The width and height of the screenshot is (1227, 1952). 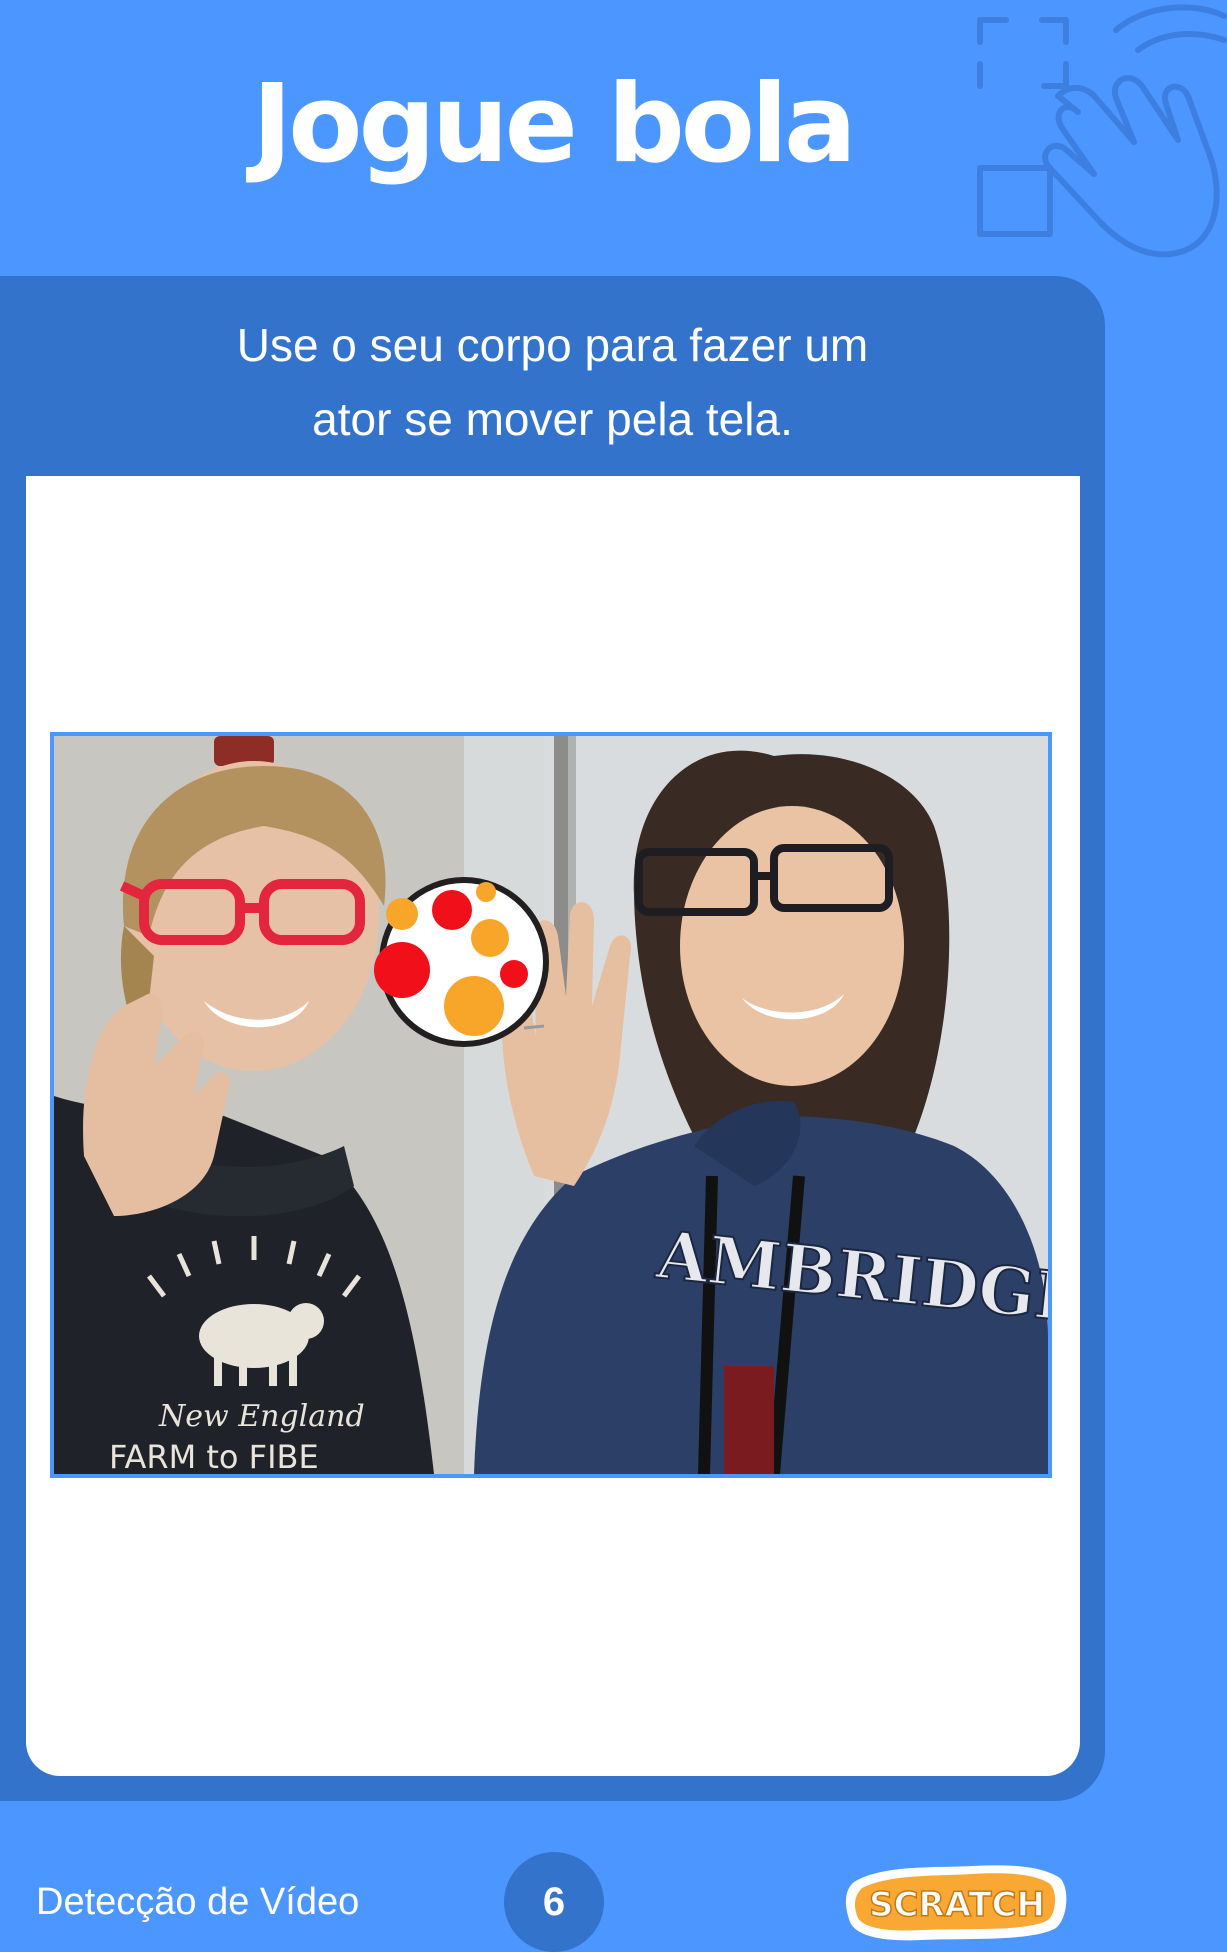 I want to click on page-title: Jogue bola, so click(x=554, y=124).